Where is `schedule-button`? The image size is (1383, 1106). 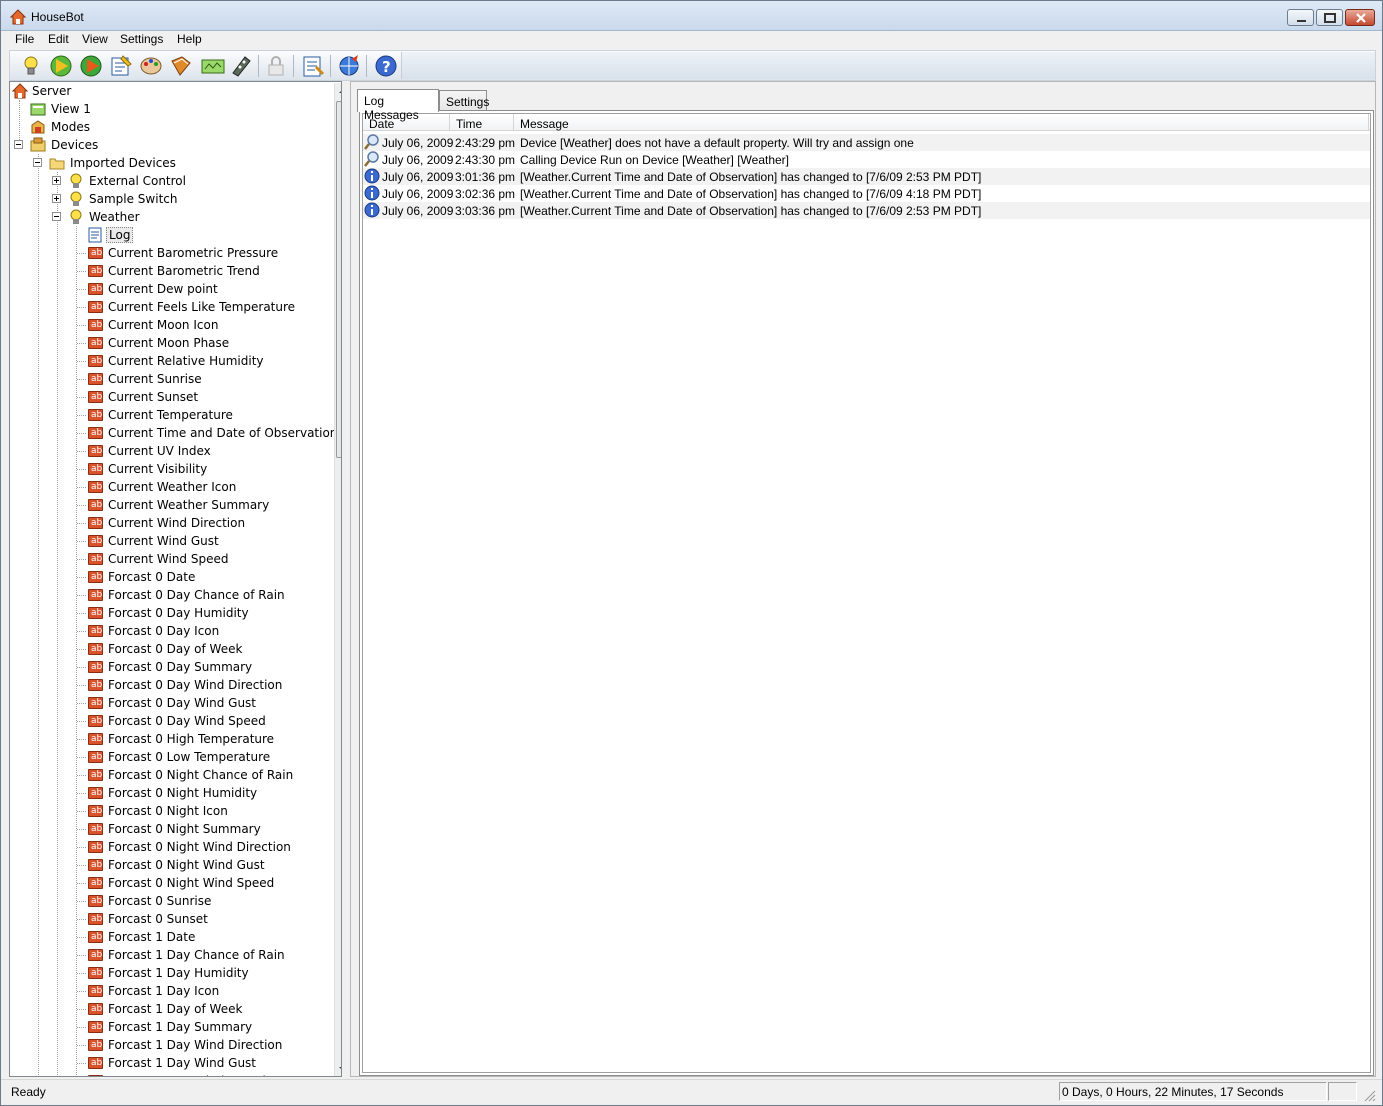
schedule-button is located at coordinates (61, 66).